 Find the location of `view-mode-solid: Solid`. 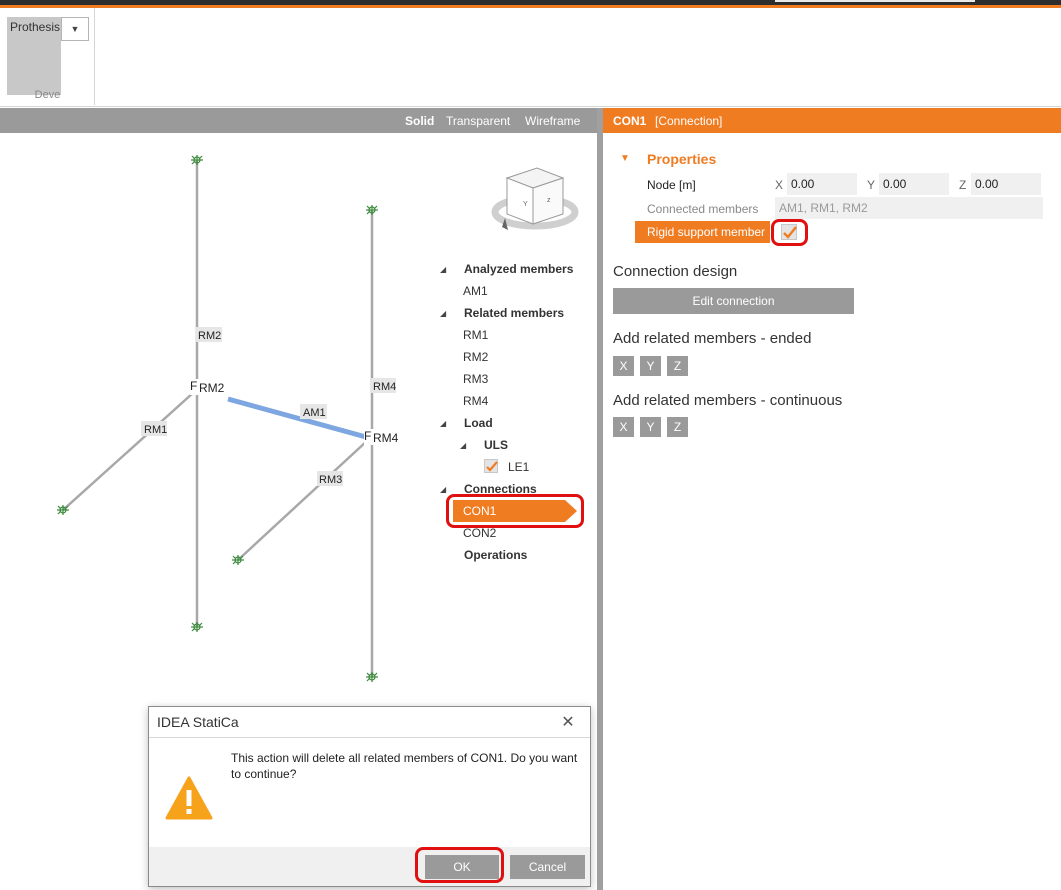

view-mode-solid: Solid is located at coordinates (419, 121).